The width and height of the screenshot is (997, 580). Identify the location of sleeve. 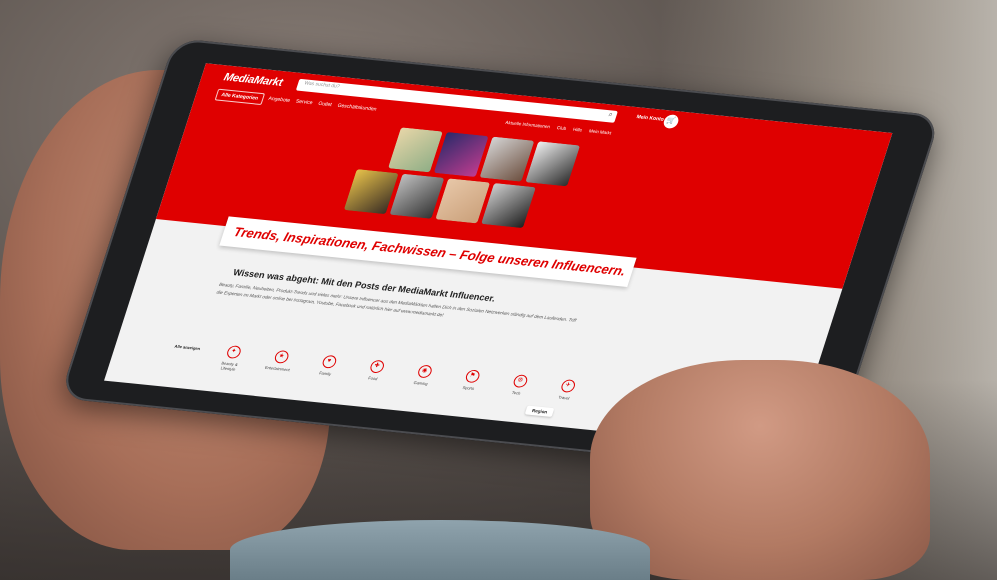
(440, 550).